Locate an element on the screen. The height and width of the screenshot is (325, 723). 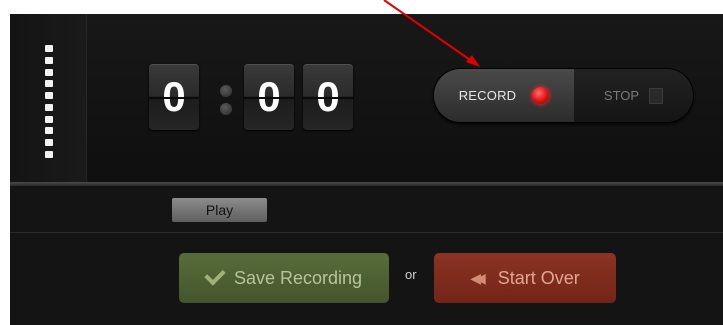
record-stop-control: RECORD STOP is located at coordinates (563, 95).